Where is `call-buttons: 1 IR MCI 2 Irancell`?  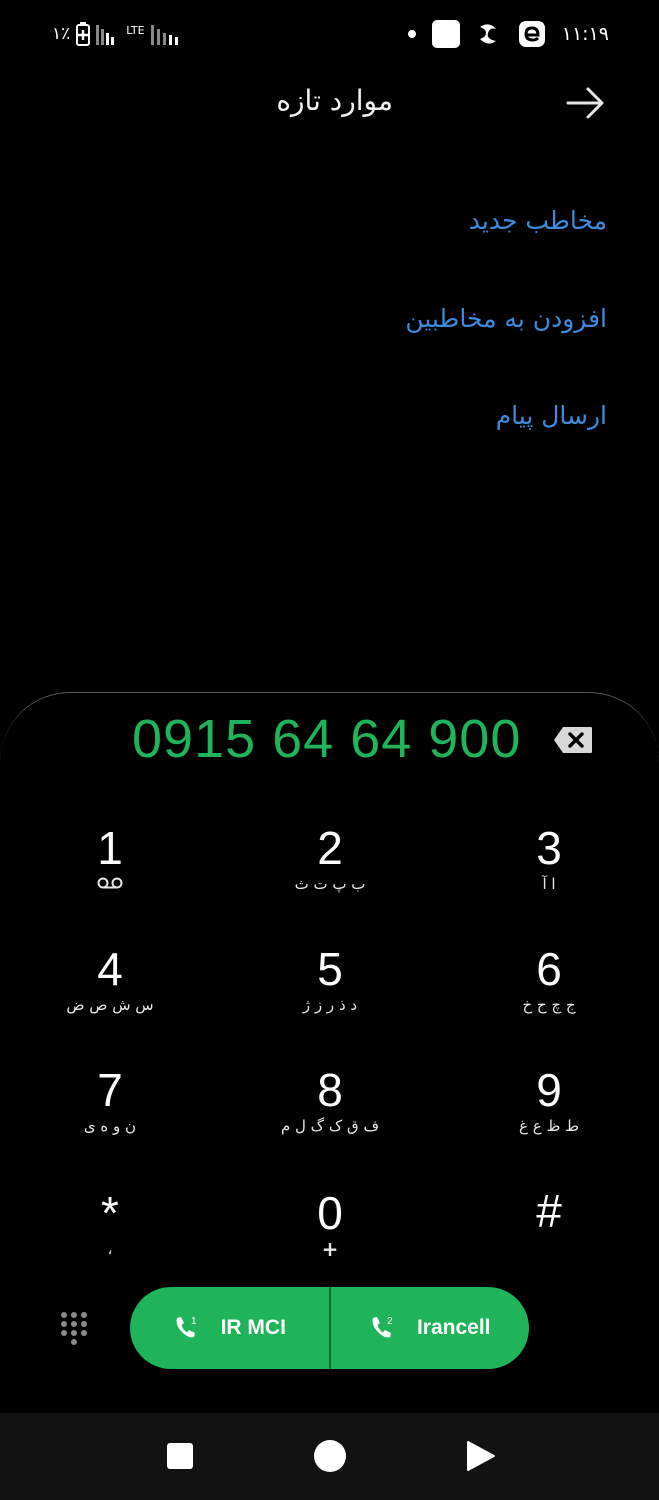
call-buttons: 1 IR MCI 2 Irancell is located at coordinates (329, 1328).